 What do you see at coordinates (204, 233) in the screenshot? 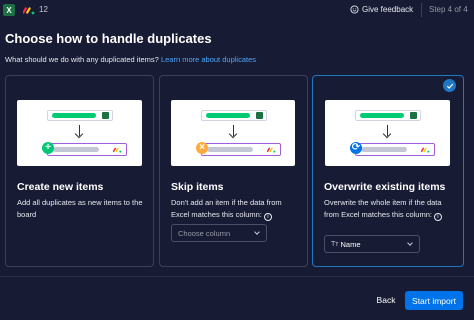
I see `dropdown-placeholder: Choose column` at bounding box center [204, 233].